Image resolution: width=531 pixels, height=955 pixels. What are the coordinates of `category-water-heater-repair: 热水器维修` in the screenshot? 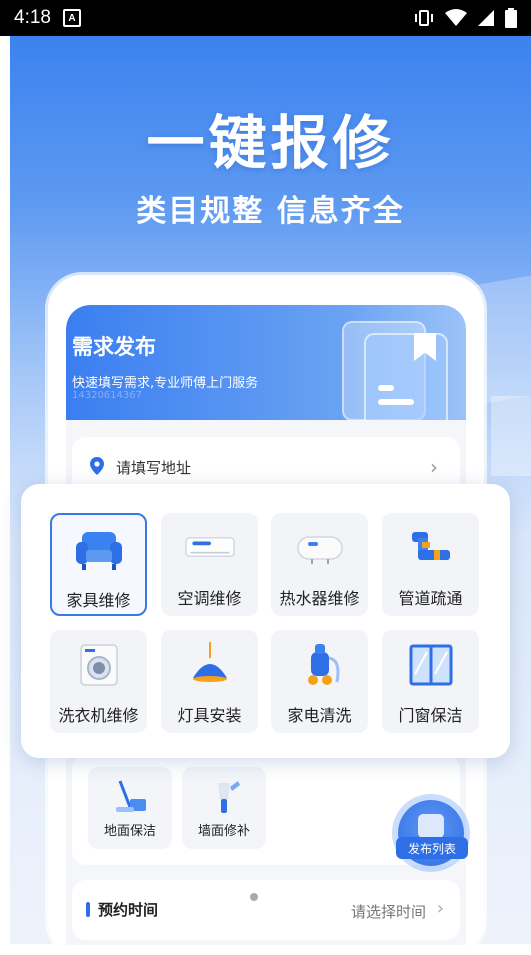 It's located at (319, 564).